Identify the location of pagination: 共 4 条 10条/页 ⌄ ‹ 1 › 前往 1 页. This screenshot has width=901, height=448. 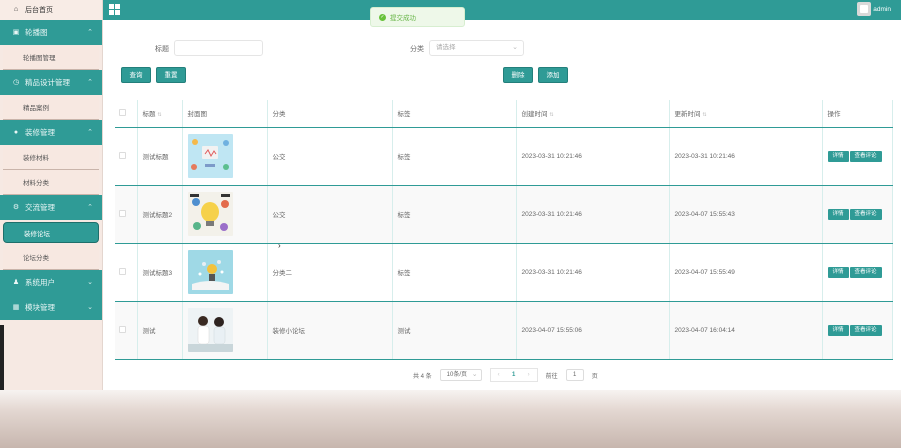
(505, 375).